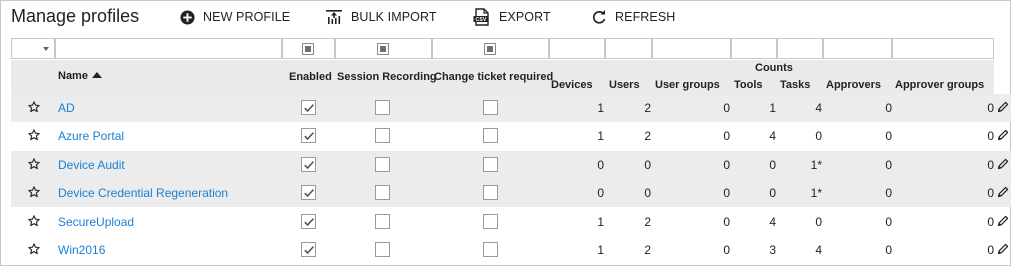  Describe the element at coordinates (511, 108) in the screenshot. I see `table-row: AD 1 2 0 1 4 0 0` at that location.